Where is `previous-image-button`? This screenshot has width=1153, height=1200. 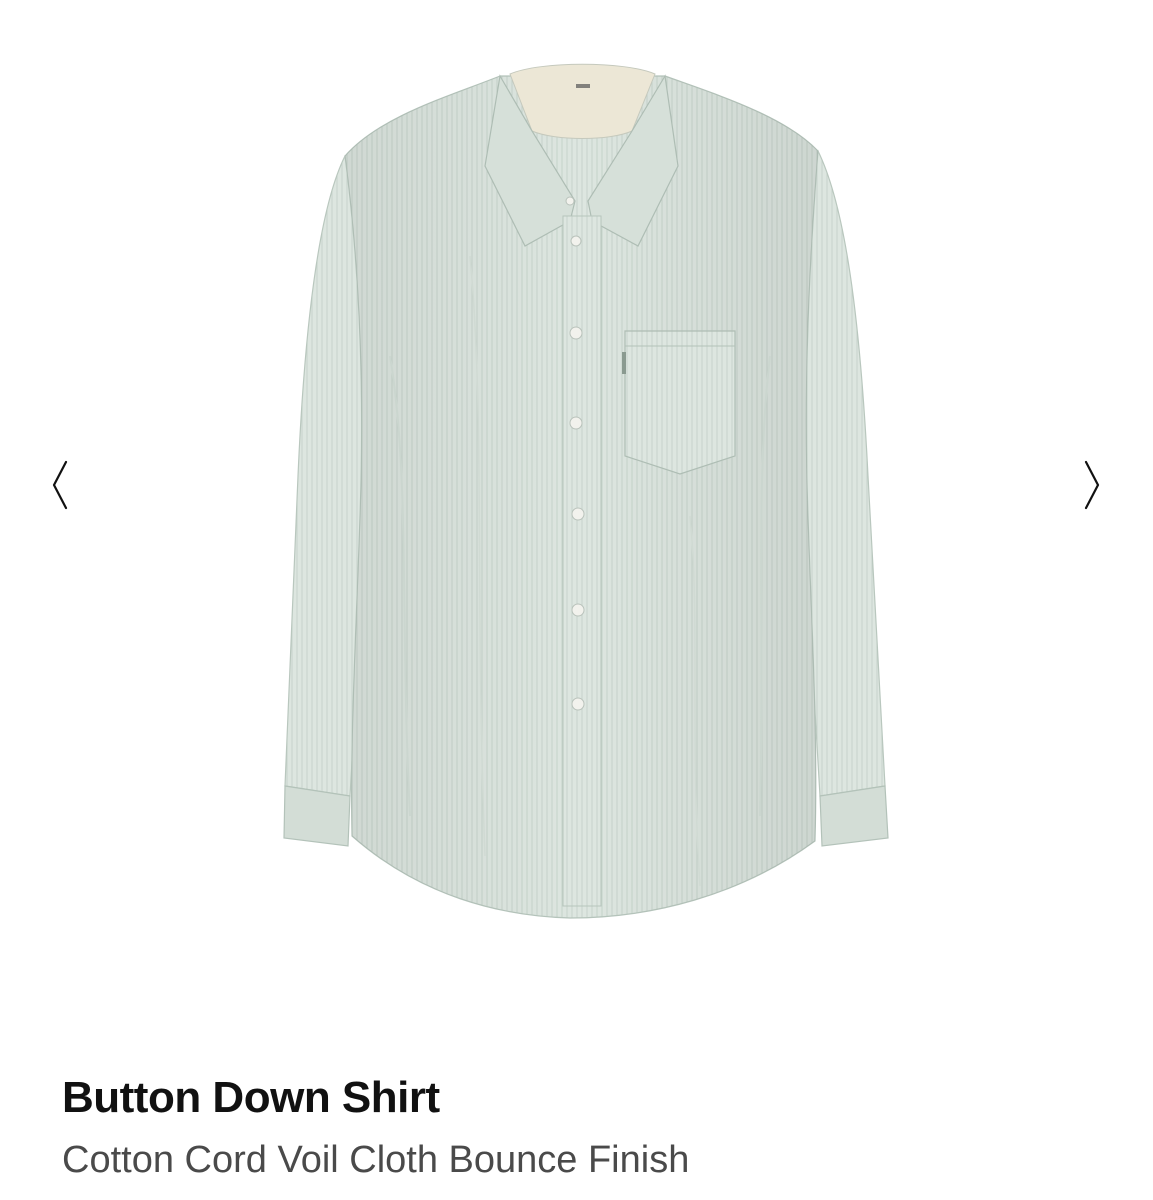 previous-image-button is located at coordinates (60, 485).